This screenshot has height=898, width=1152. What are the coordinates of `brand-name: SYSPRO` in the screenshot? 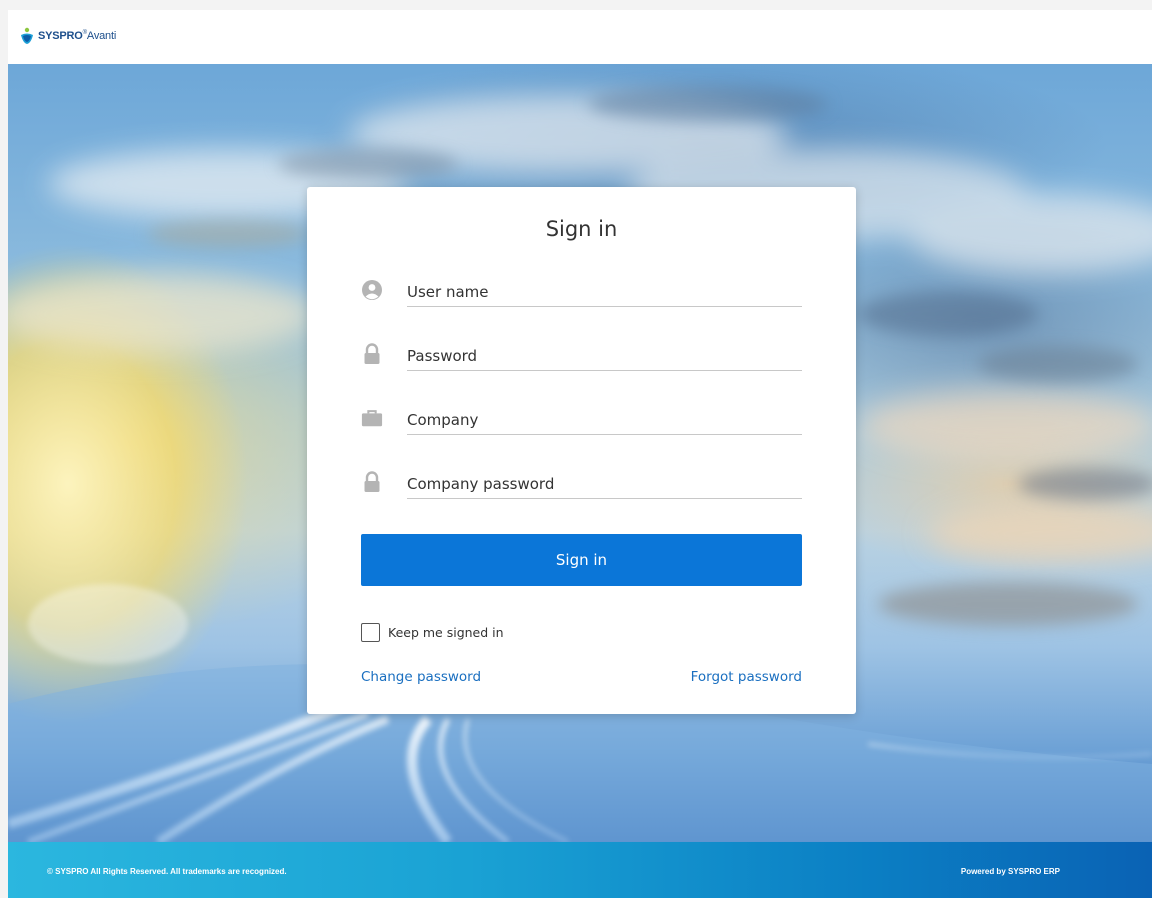 It's located at (60, 36).